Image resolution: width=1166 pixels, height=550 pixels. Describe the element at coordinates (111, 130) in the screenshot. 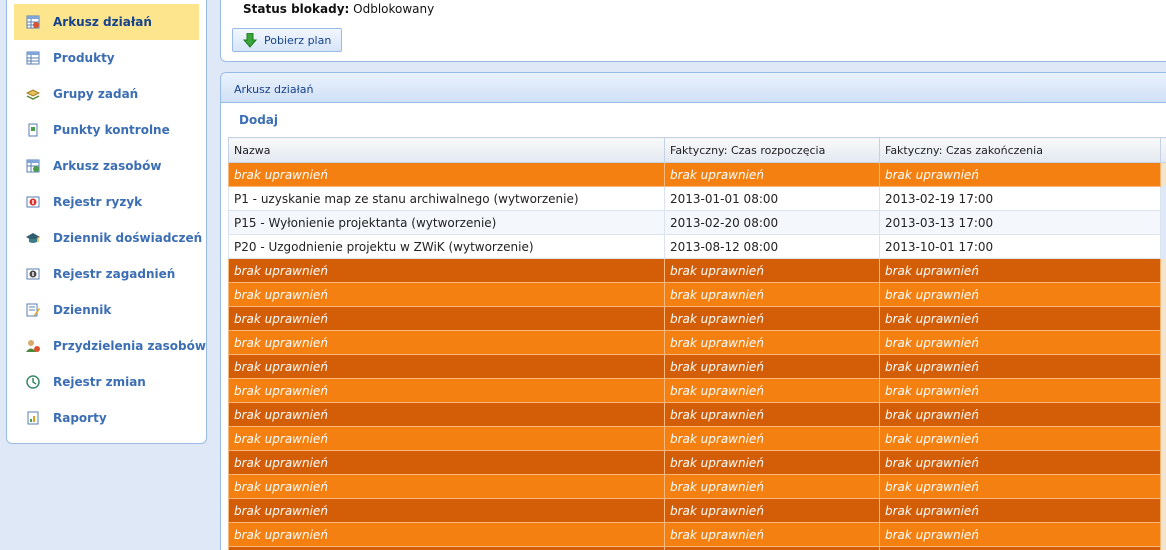

I see `sidebar-item-label: Punkty kontrolne` at that location.